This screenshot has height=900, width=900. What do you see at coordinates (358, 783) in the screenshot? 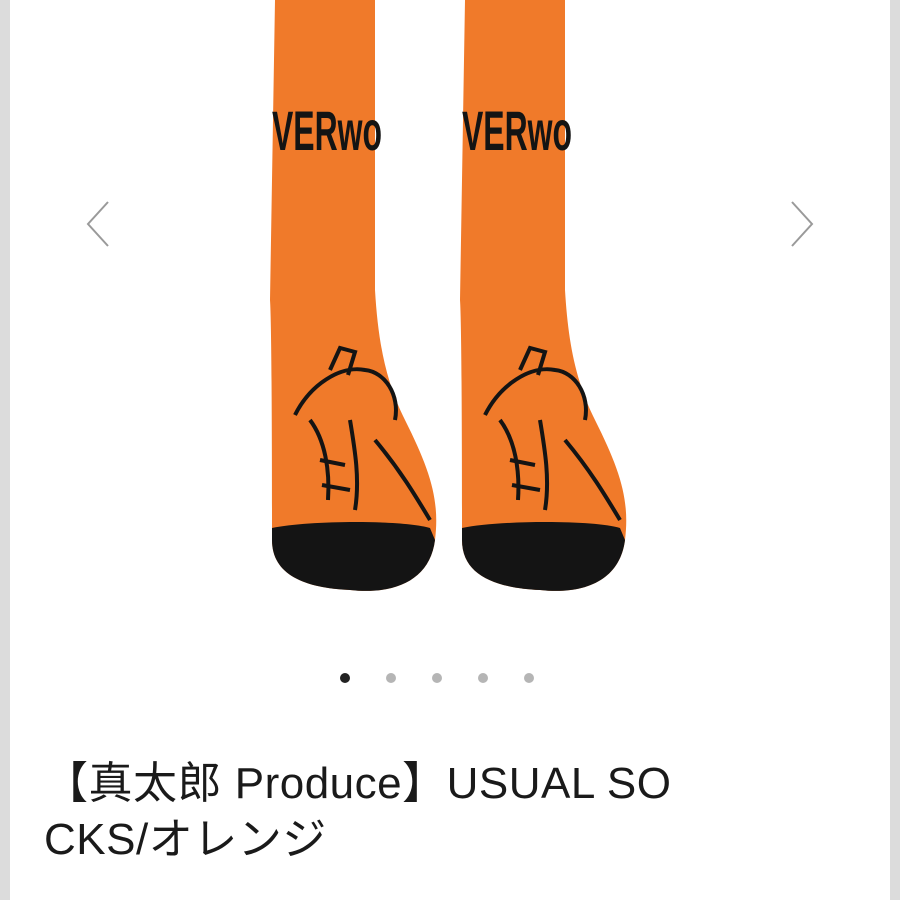
I see `product-title-line-1: 【真太郎 Produce】USUAL SO` at bounding box center [358, 783].